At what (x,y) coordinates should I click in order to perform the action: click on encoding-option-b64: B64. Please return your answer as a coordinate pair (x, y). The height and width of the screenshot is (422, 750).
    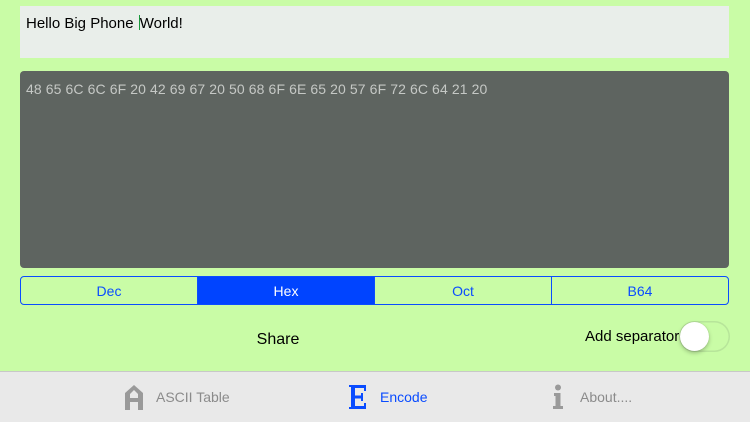
    Looking at the image, I should click on (639, 290).